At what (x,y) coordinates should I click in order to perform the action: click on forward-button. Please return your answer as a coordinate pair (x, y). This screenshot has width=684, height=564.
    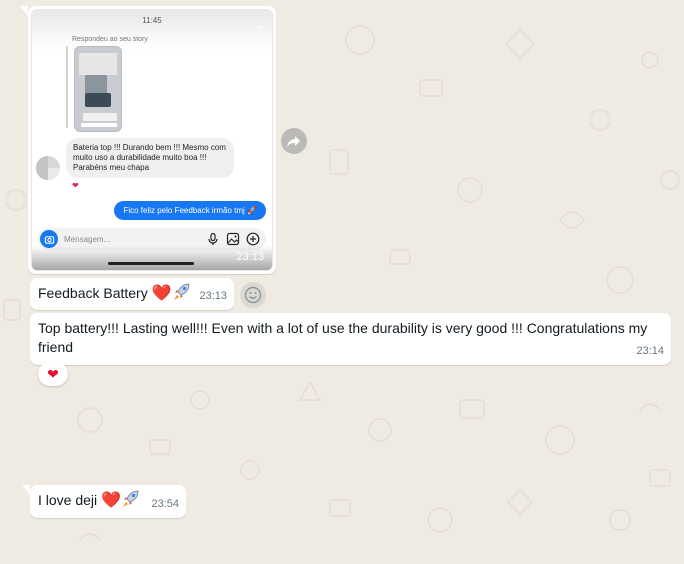
    Looking at the image, I should click on (294, 141).